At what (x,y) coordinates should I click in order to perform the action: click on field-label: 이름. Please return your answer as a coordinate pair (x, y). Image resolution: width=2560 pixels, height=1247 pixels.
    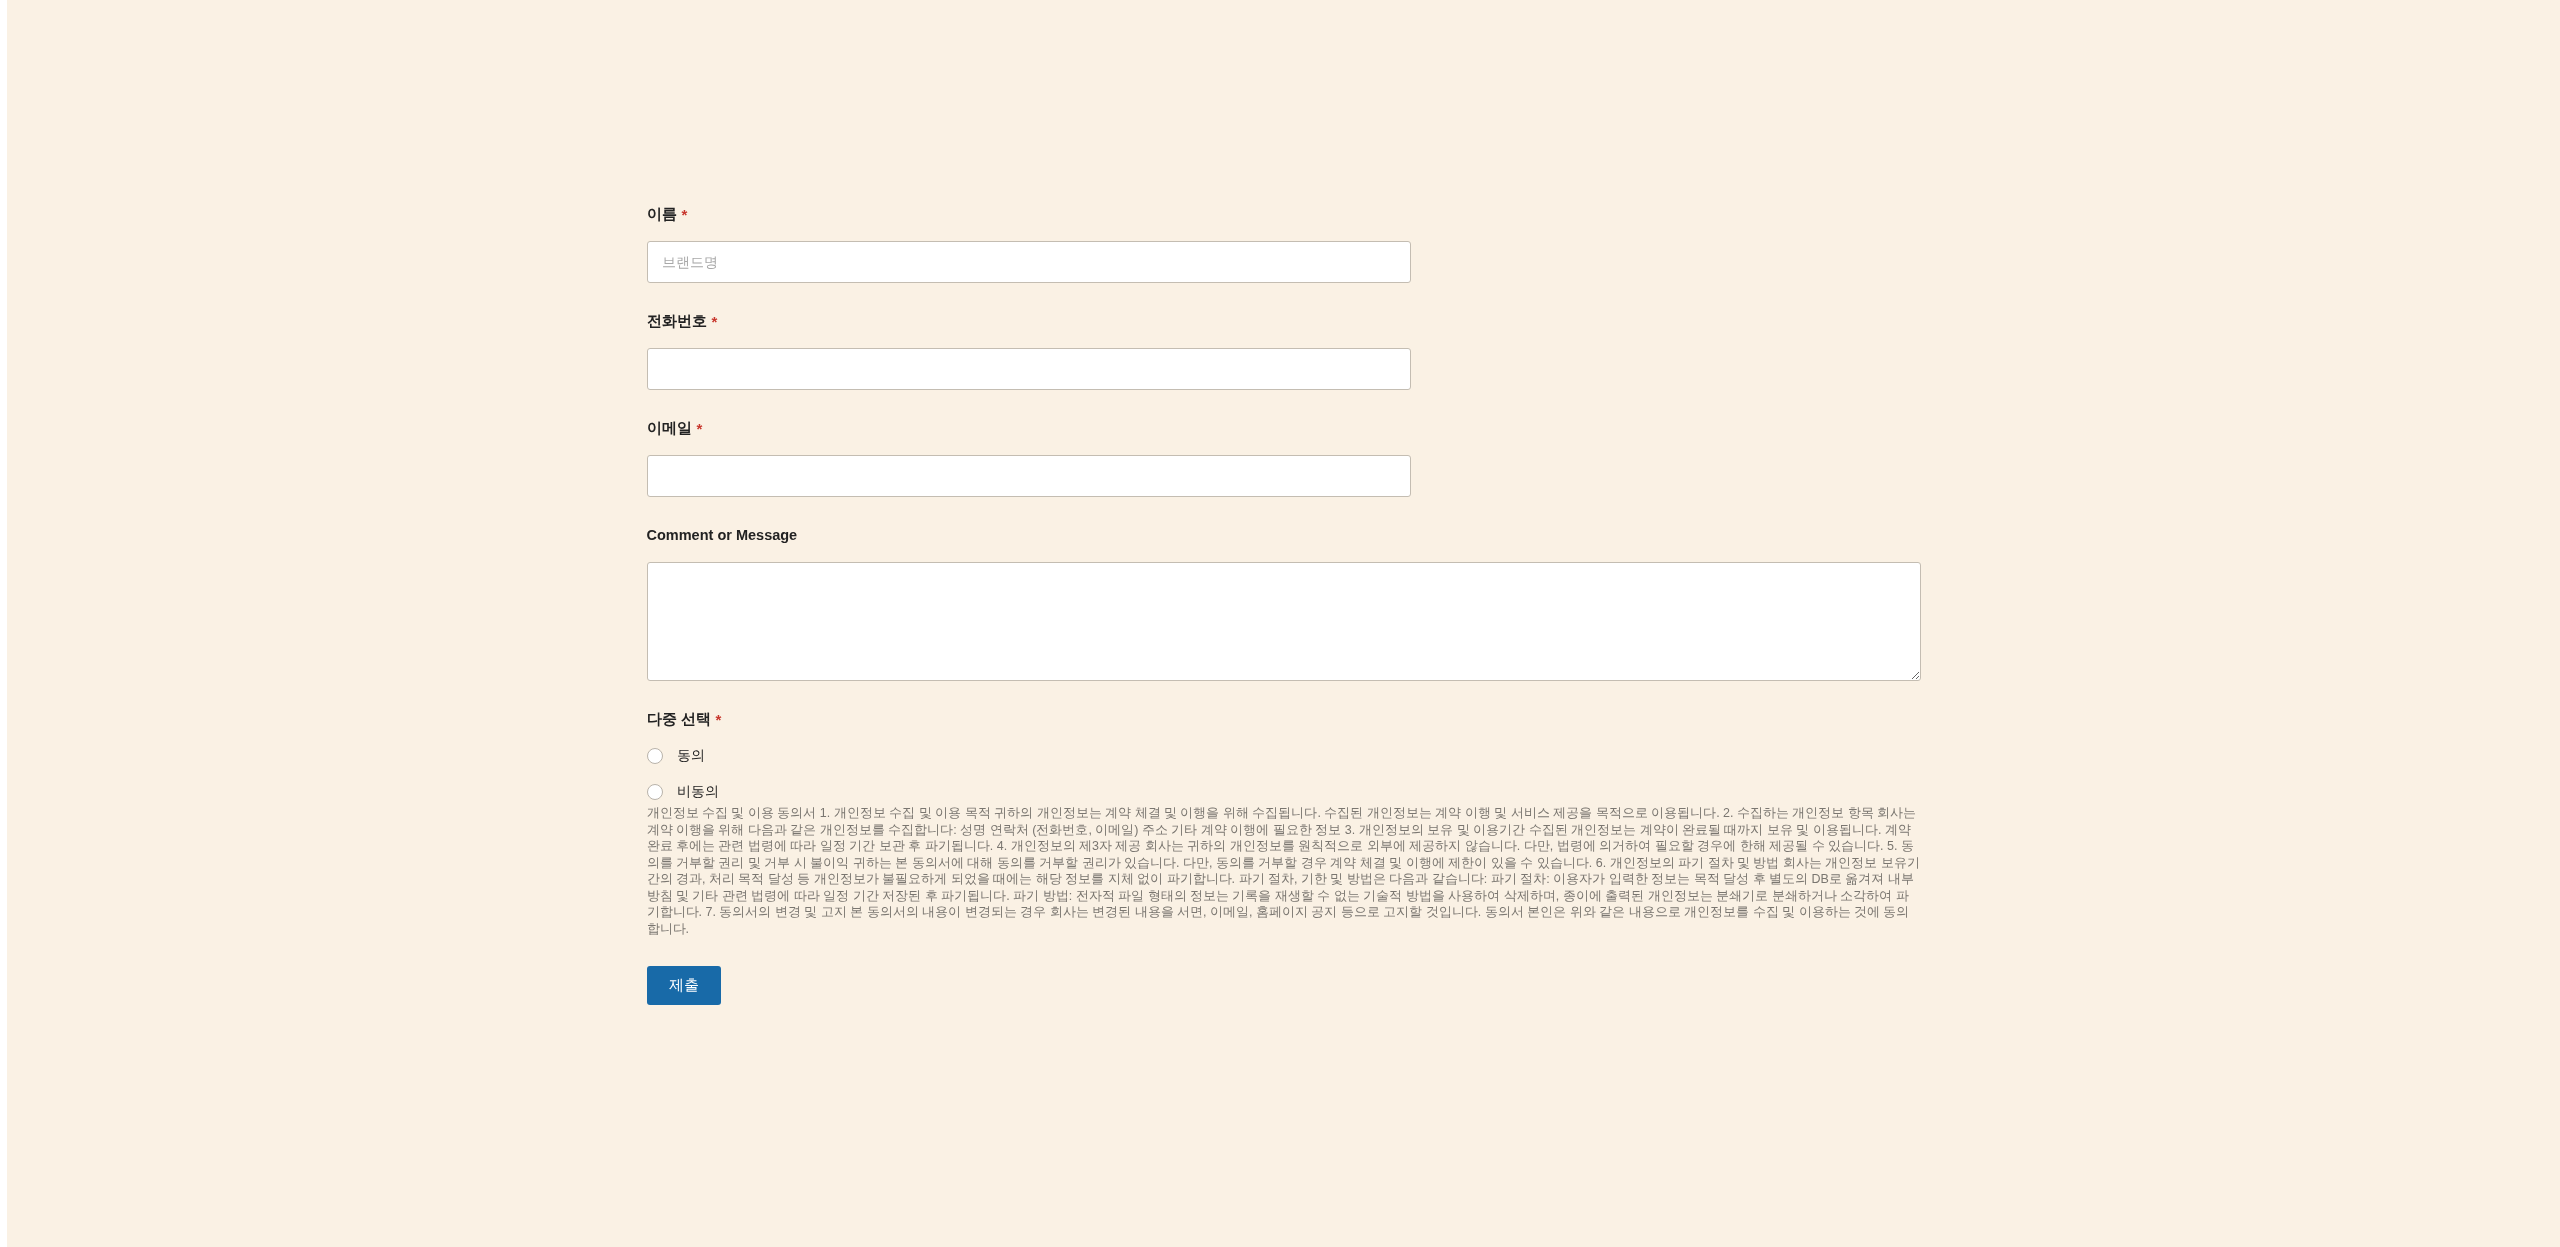
    Looking at the image, I should click on (661, 214).